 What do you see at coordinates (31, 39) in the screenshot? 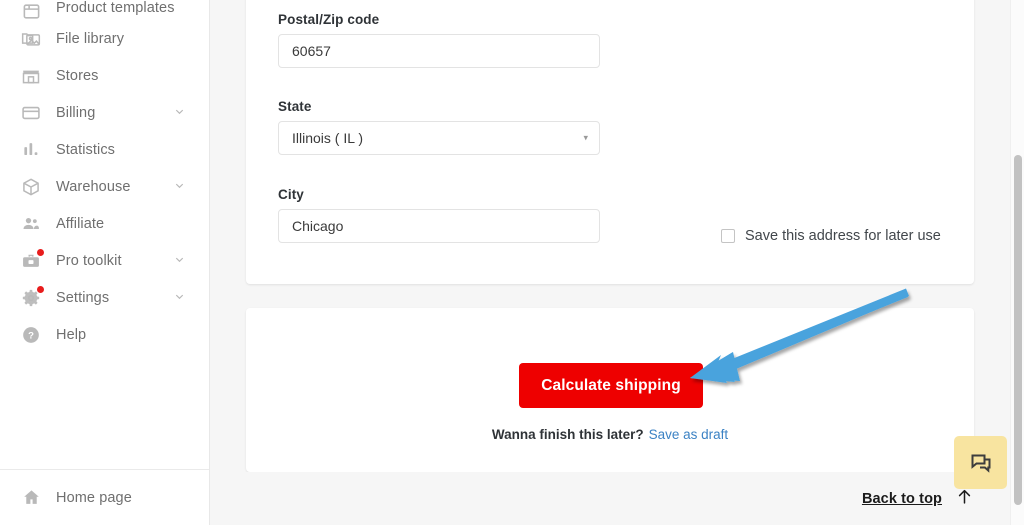
I see `file-library-icon` at bounding box center [31, 39].